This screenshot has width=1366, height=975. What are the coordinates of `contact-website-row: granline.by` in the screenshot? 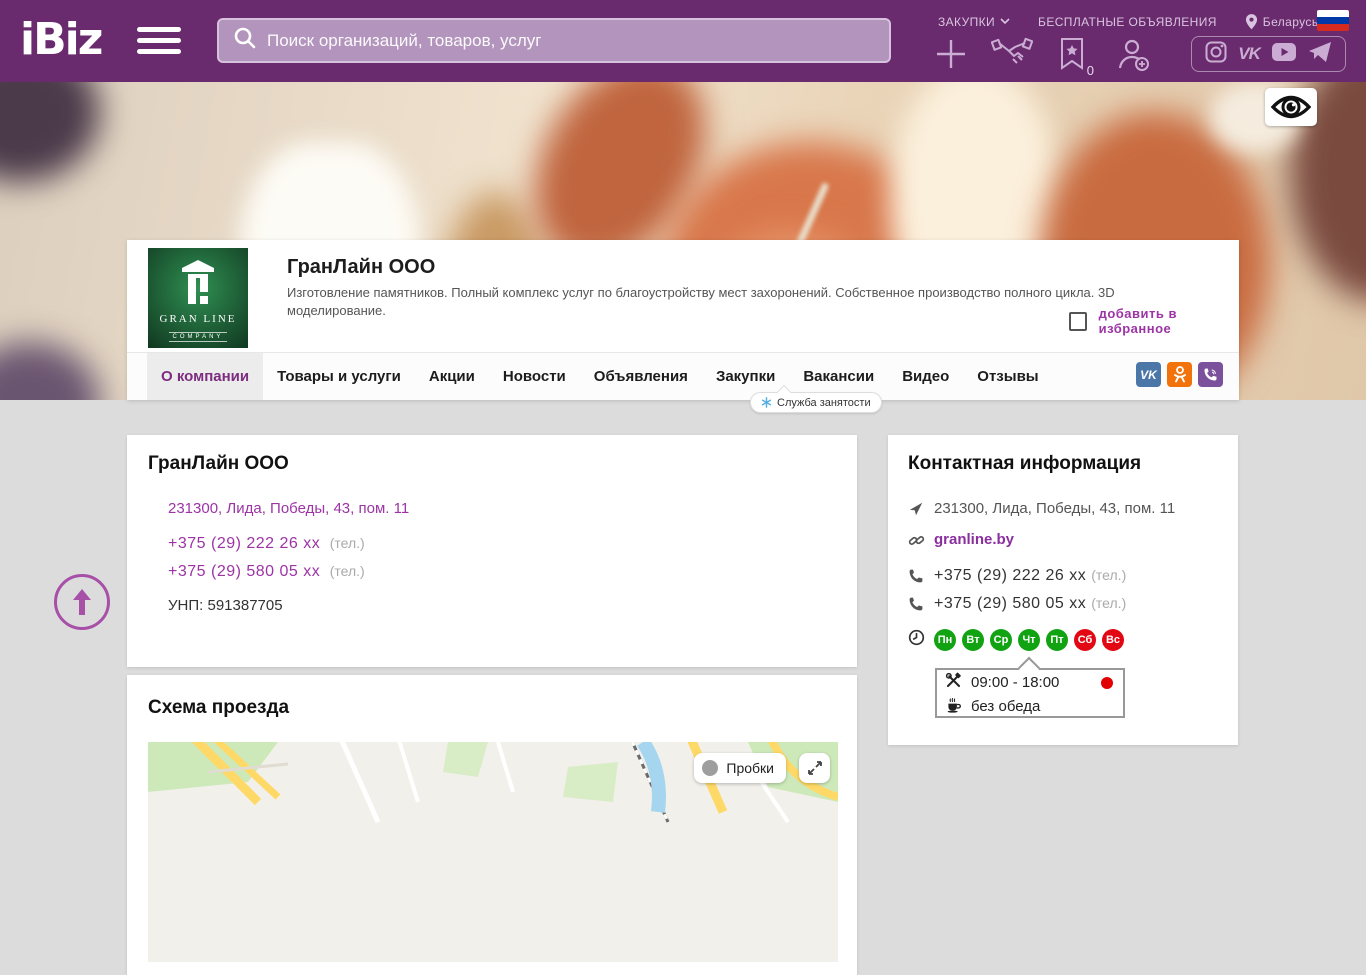 It's located at (961, 542).